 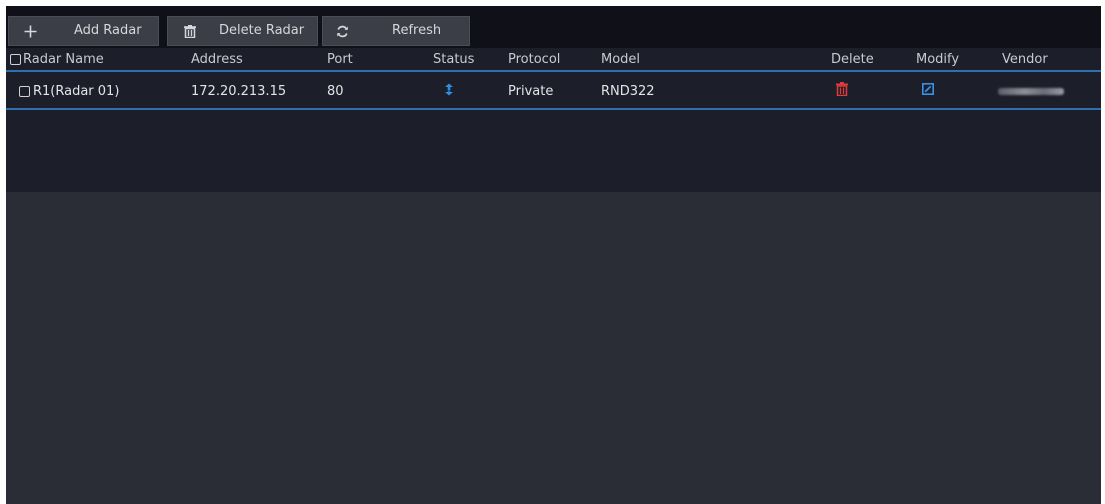 What do you see at coordinates (108, 30) in the screenshot?
I see `add-radar-label: Add Radar` at bounding box center [108, 30].